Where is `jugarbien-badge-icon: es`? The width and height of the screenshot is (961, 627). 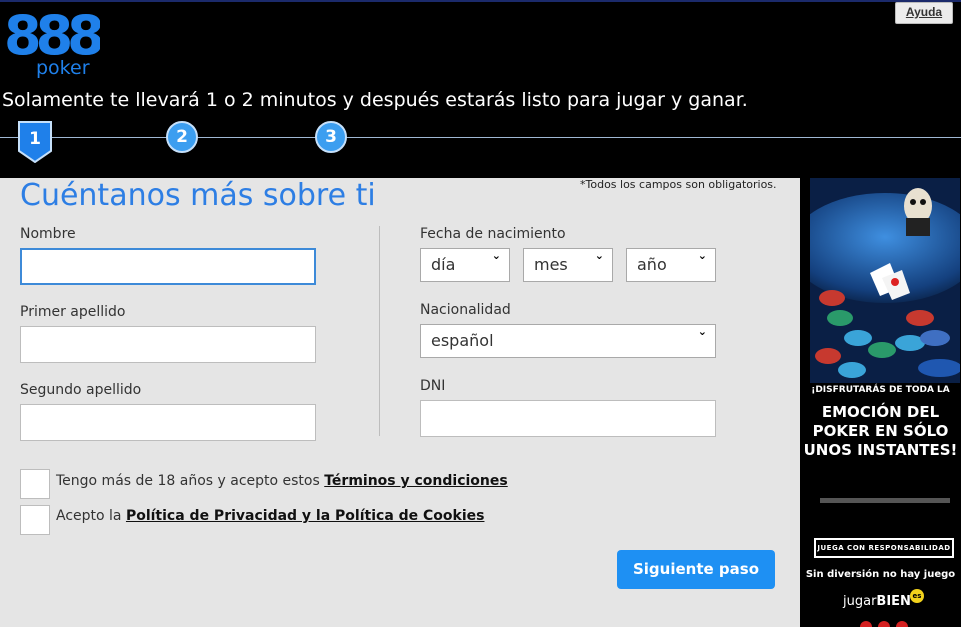
jugarbien-badge-icon: es is located at coordinates (917, 596).